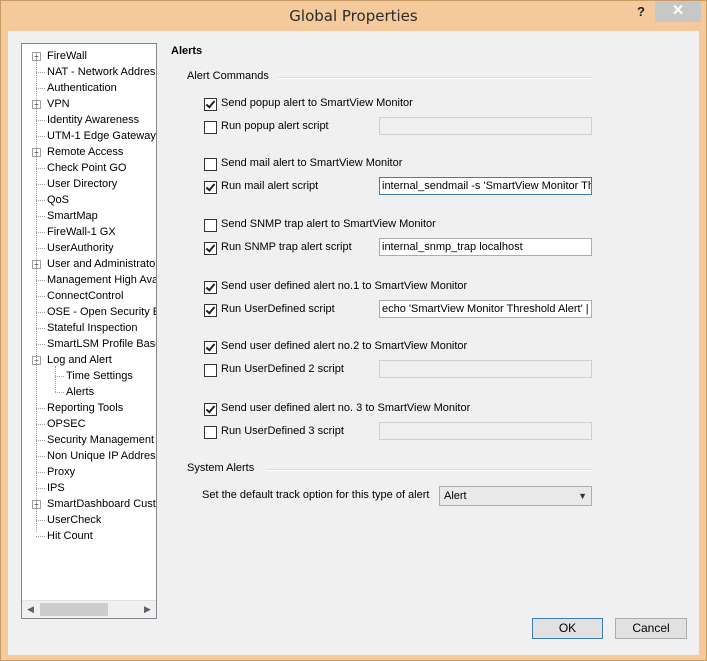 The image size is (707, 661). What do you see at coordinates (85, 408) in the screenshot?
I see `tree-item-label: Reporting Tools` at bounding box center [85, 408].